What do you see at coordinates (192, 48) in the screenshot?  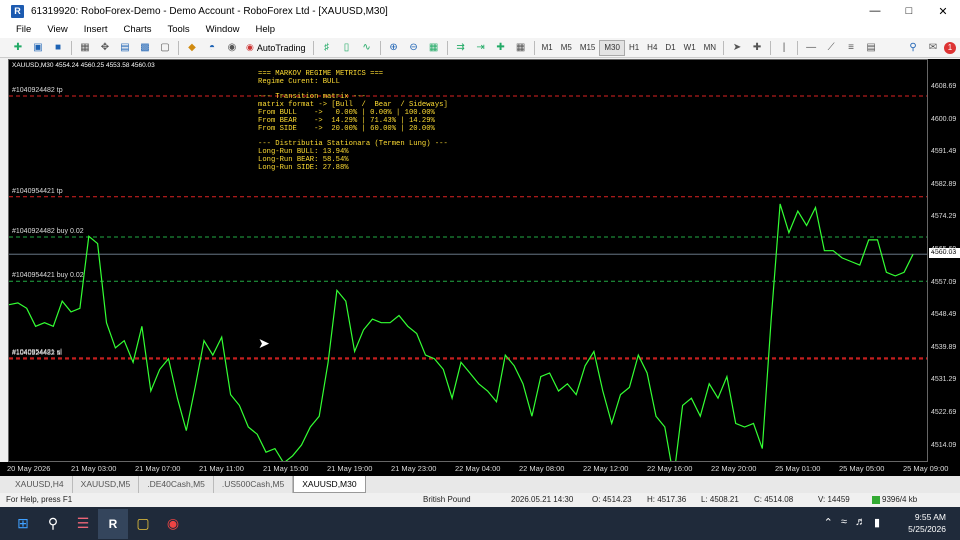 I see `new-order-icon: ◆` at bounding box center [192, 48].